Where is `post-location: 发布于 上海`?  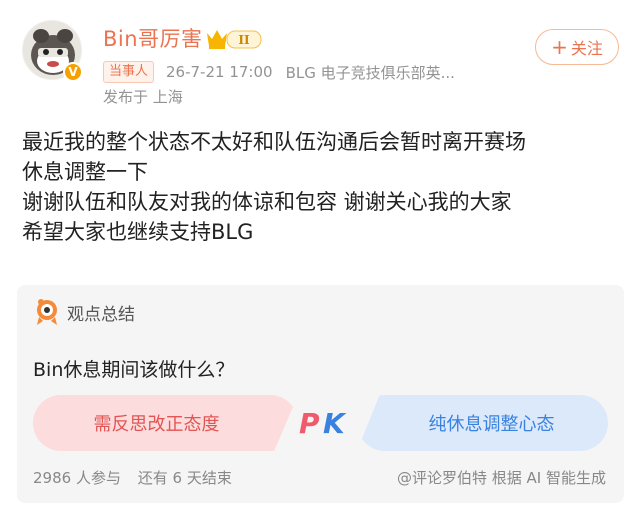
post-location: 发布于 上海 is located at coordinates (143, 97).